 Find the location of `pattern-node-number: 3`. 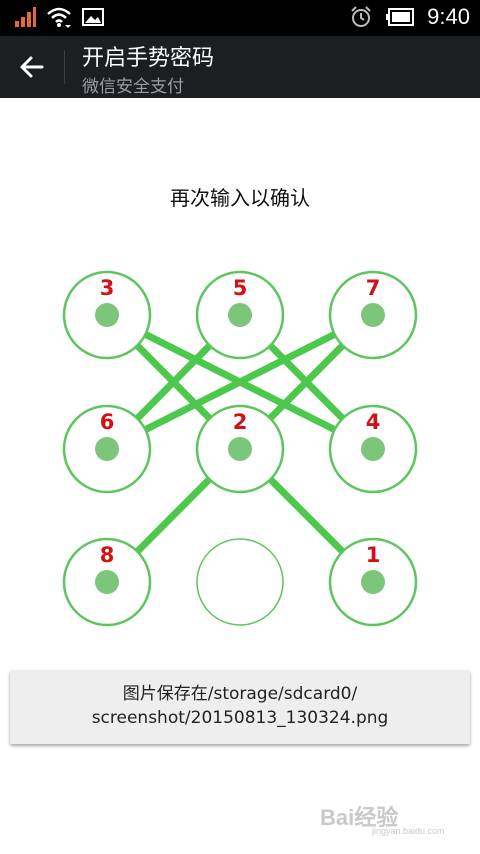

pattern-node-number: 3 is located at coordinates (107, 288).